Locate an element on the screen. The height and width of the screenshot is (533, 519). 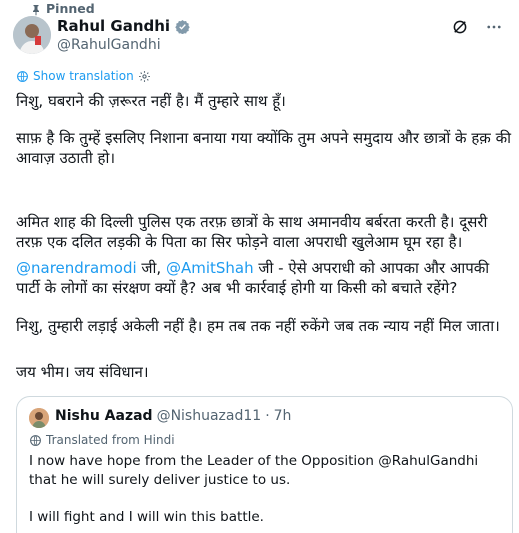
gear-icon is located at coordinates (144, 76).